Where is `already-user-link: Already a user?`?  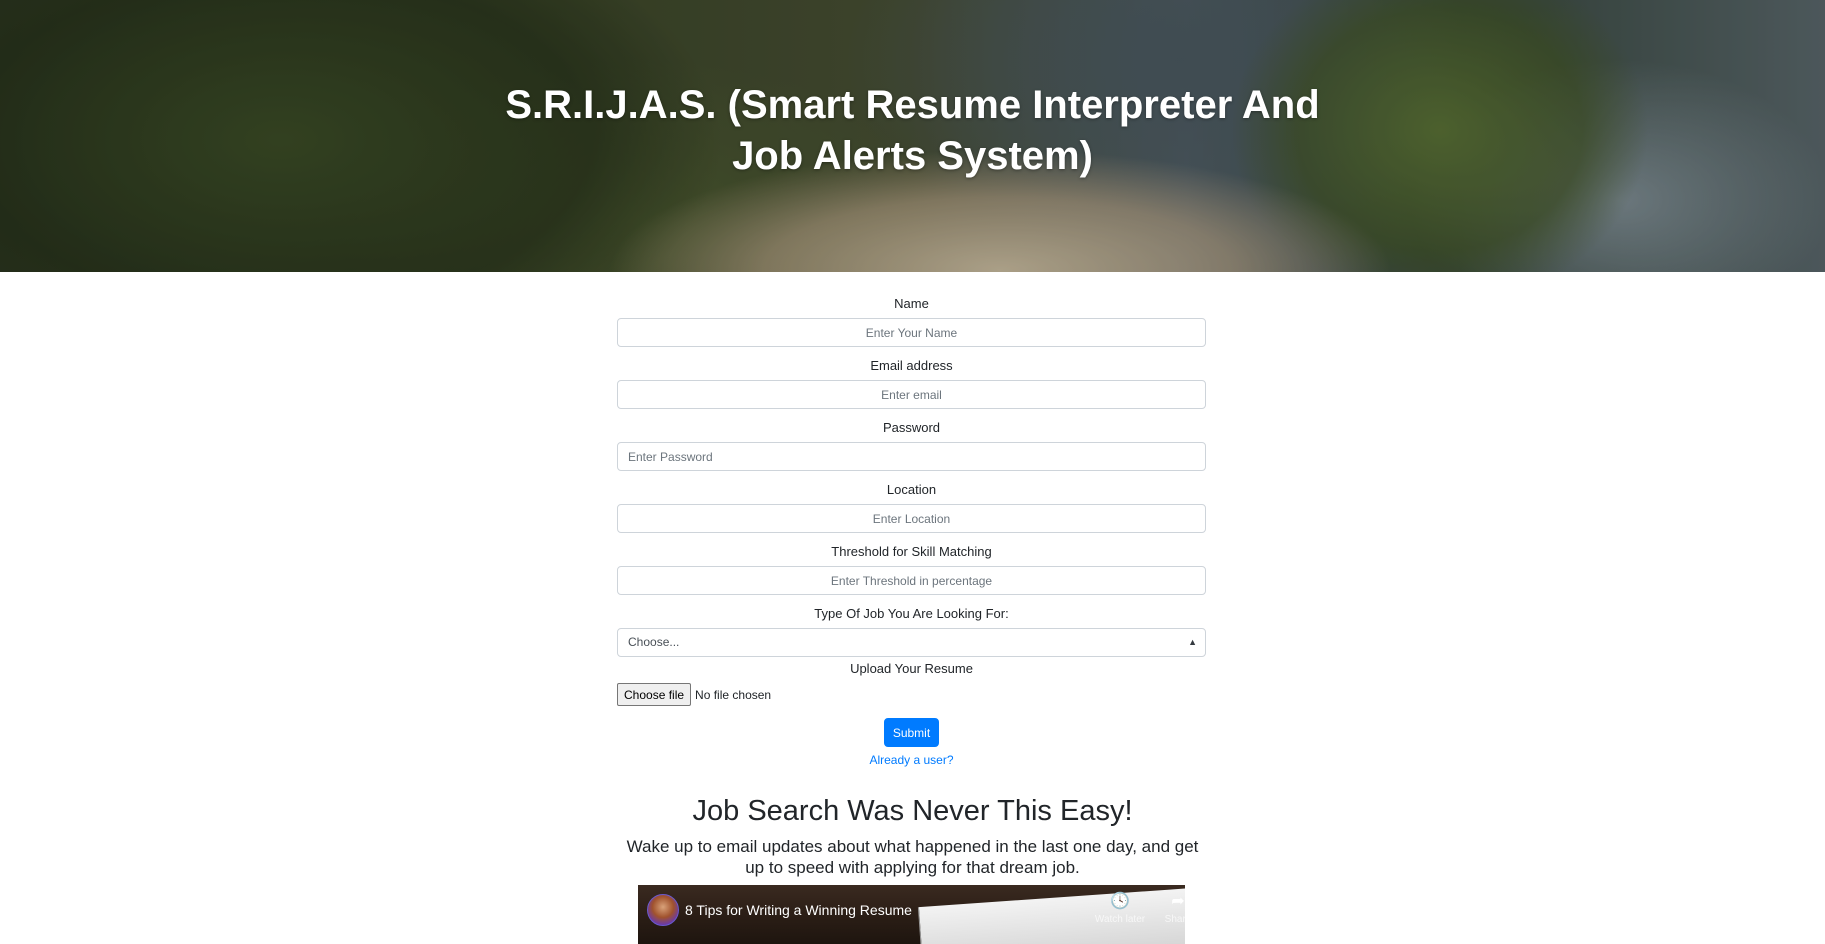 already-user-link: Already a user? is located at coordinates (911, 760).